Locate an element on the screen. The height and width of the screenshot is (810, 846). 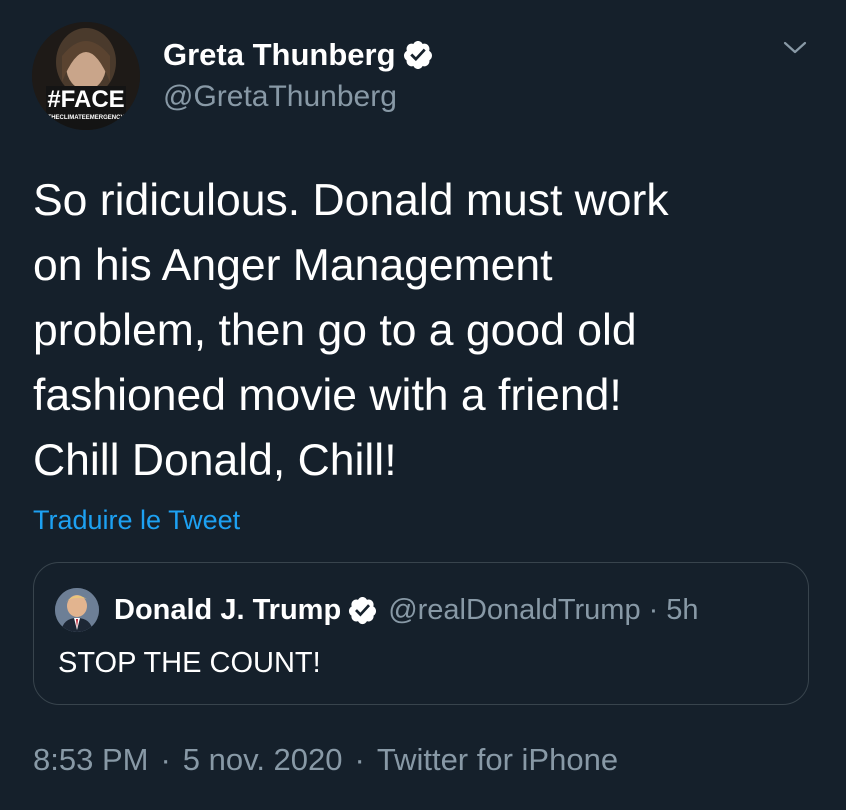
tweet-text-line: Chill Donald, Chill! is located at coordinates (215, 460).